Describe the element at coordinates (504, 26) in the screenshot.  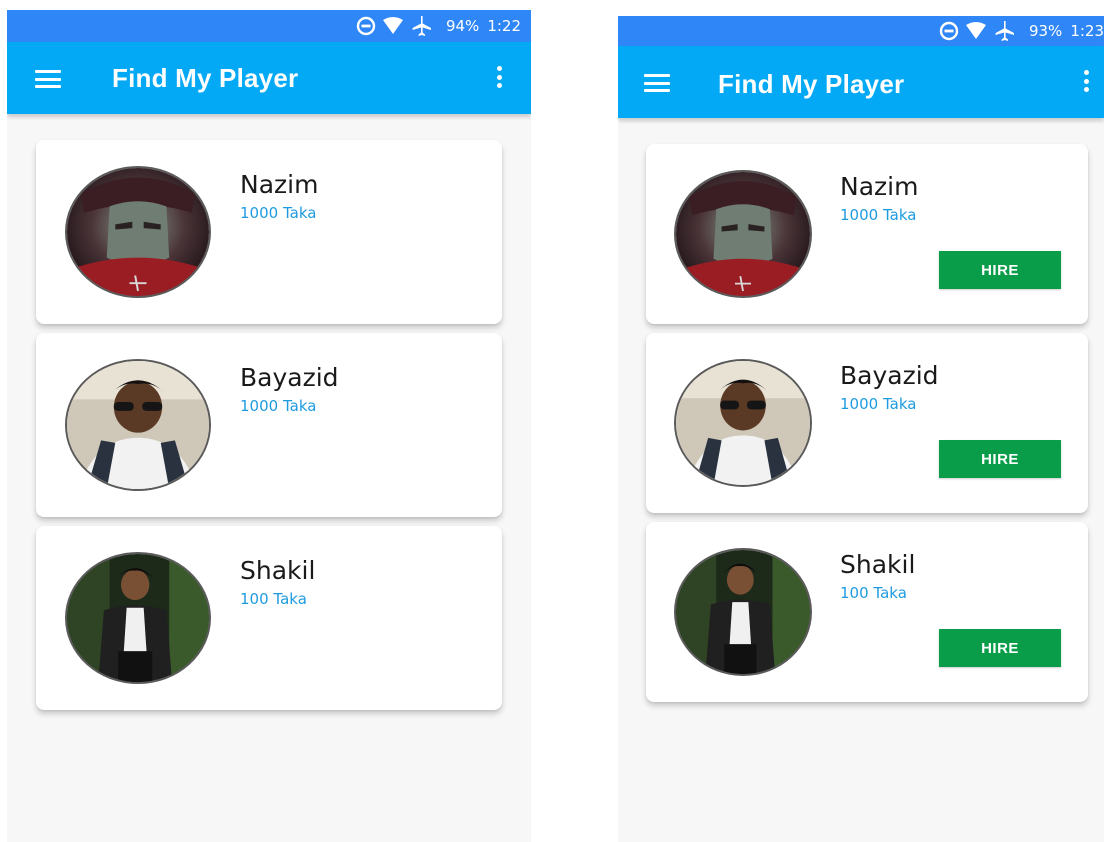
I see `clock: 1:22` at that location.